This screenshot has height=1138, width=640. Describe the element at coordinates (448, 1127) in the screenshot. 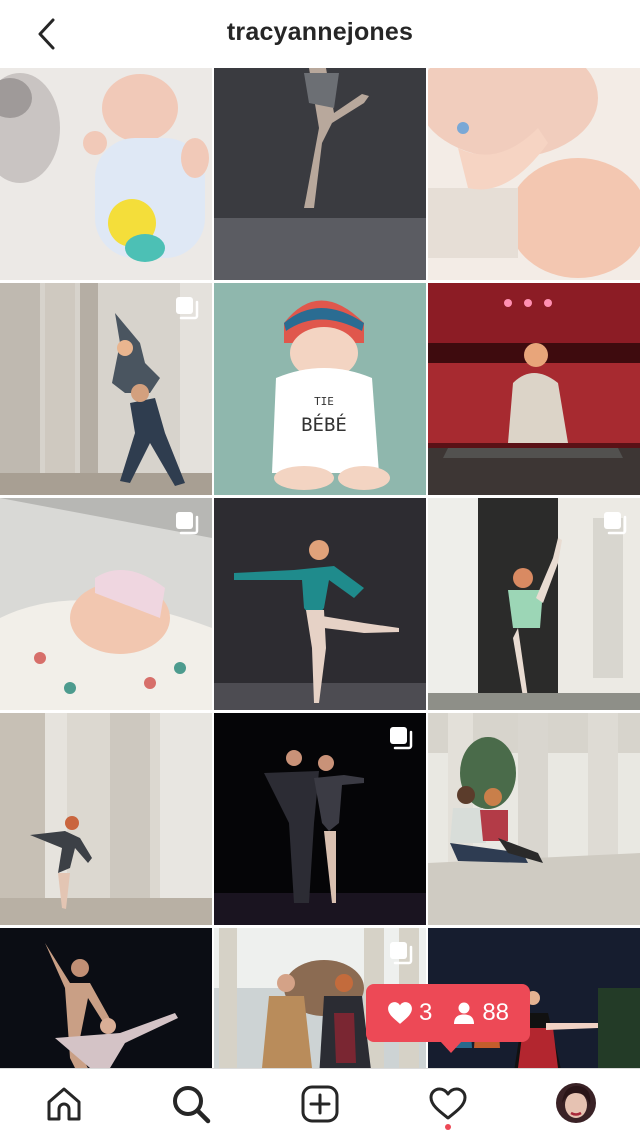

I see `activity-indicator-dot` at that location.